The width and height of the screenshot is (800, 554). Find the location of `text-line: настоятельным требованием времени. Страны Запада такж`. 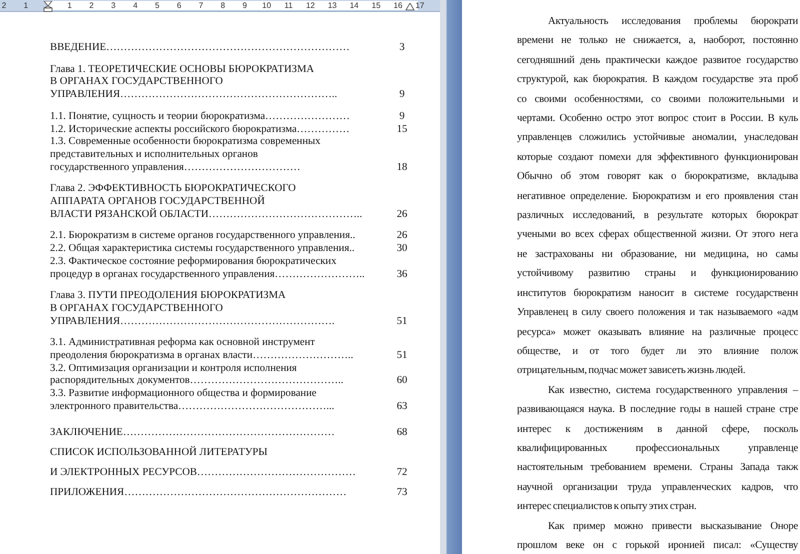

text-line: настоятельным требованием времени. Страны Запада такж is located at coordinates (657, 468).